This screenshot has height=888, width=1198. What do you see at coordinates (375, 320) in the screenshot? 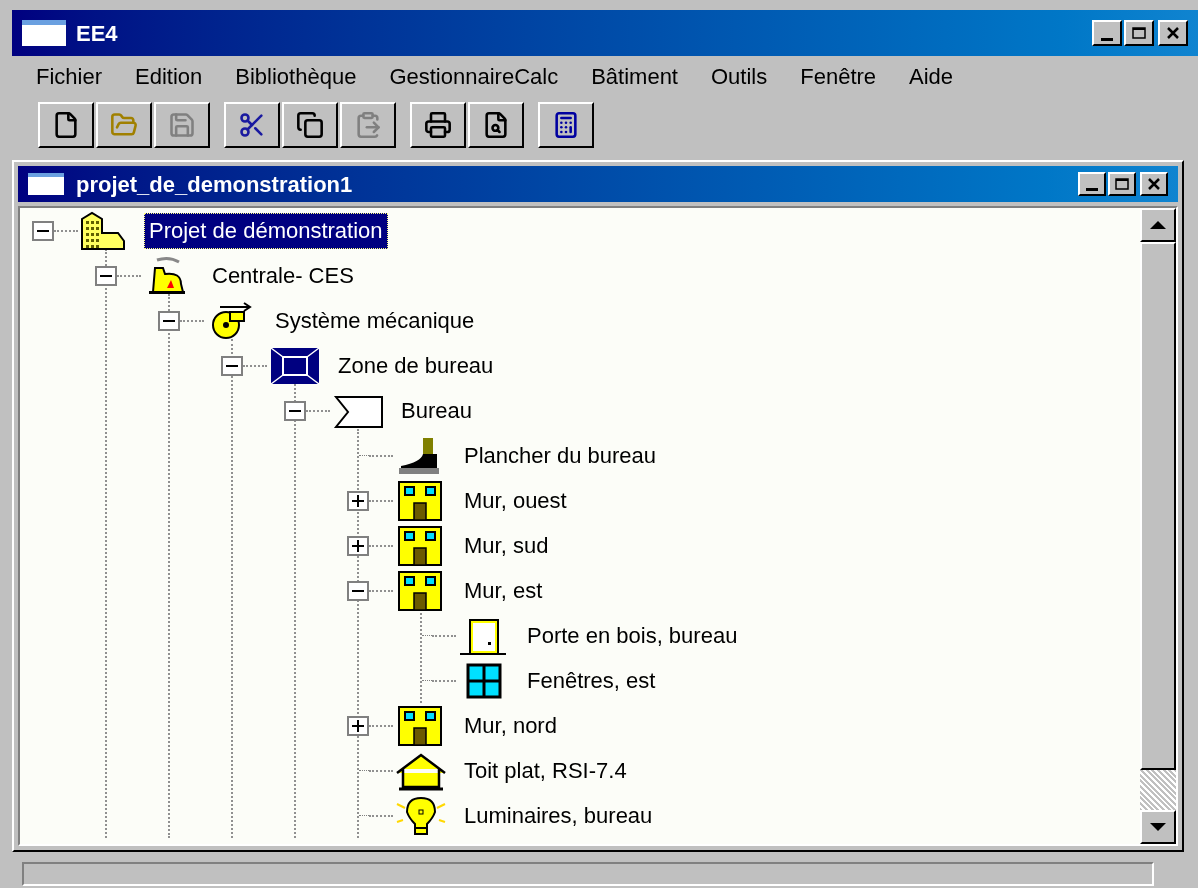
I see `tree-item-label: Système mécanique` at bounding box center [375, 320].